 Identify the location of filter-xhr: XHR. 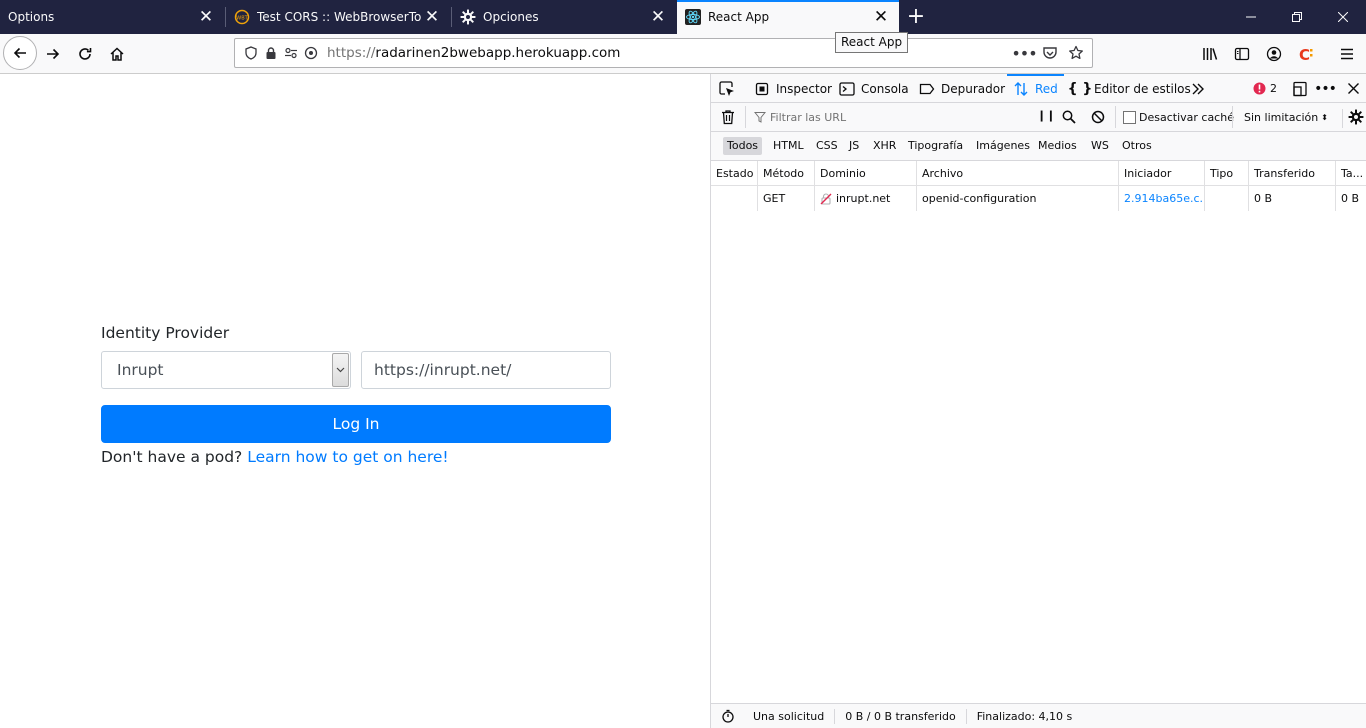
(884, 146).